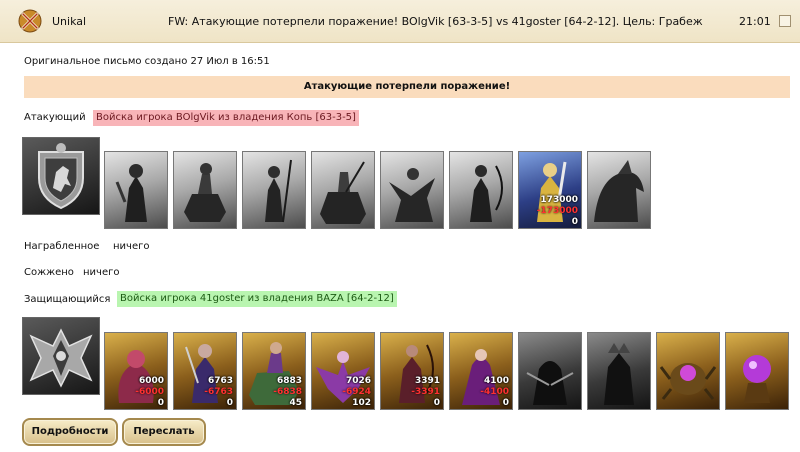 The height and width of the screenshot is (452, 800). I want to click on defender-label: Защищающийся, so click(67, 299).